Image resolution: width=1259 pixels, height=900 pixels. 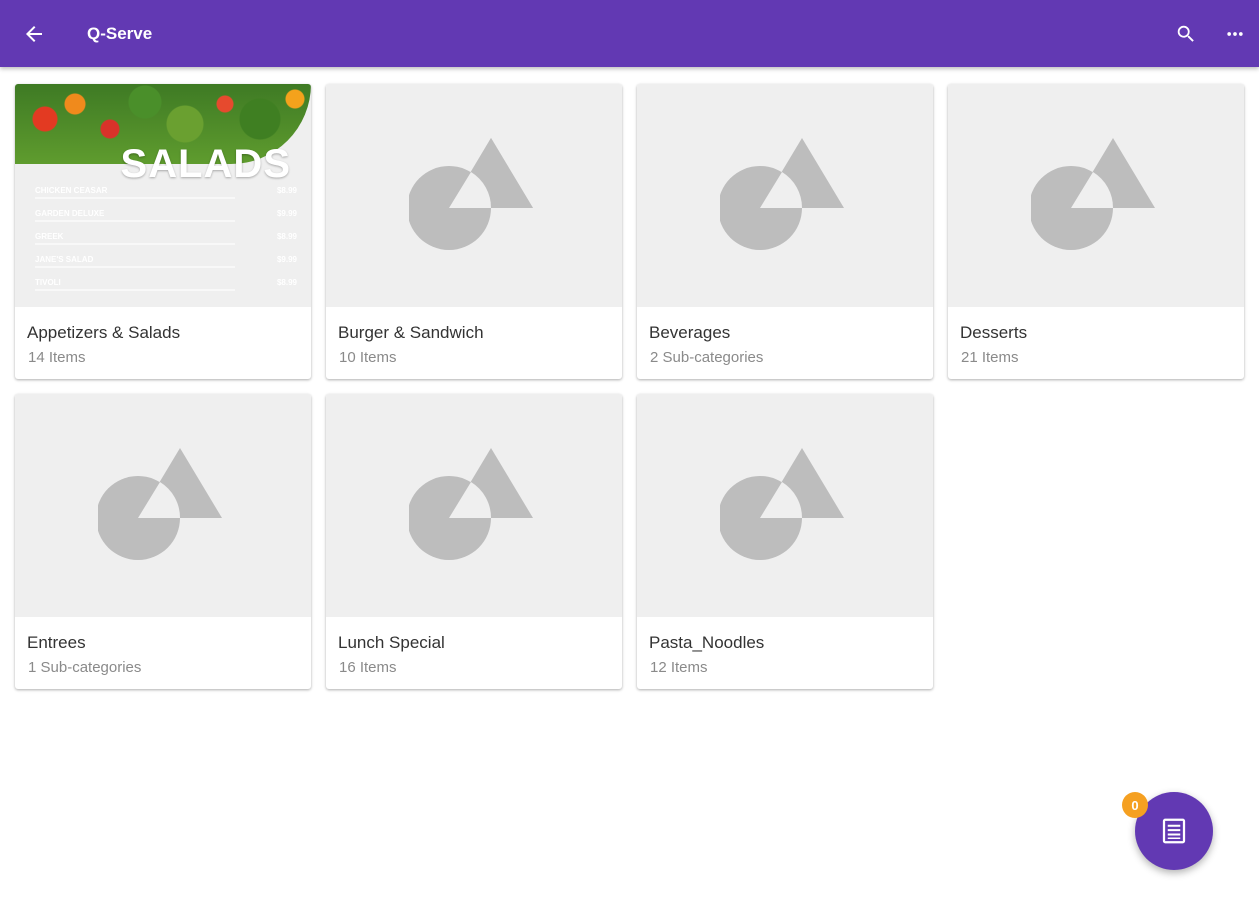 I want to click on page-title: Q-Serve, so click(x=120, y=33).